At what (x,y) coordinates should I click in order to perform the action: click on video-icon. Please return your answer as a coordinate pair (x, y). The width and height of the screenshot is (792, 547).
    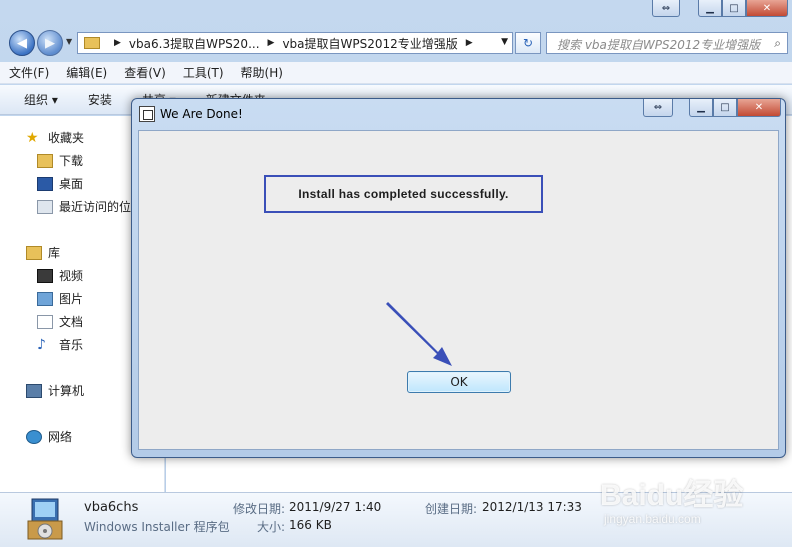
    Looking at the image, I should click on (45, 275).